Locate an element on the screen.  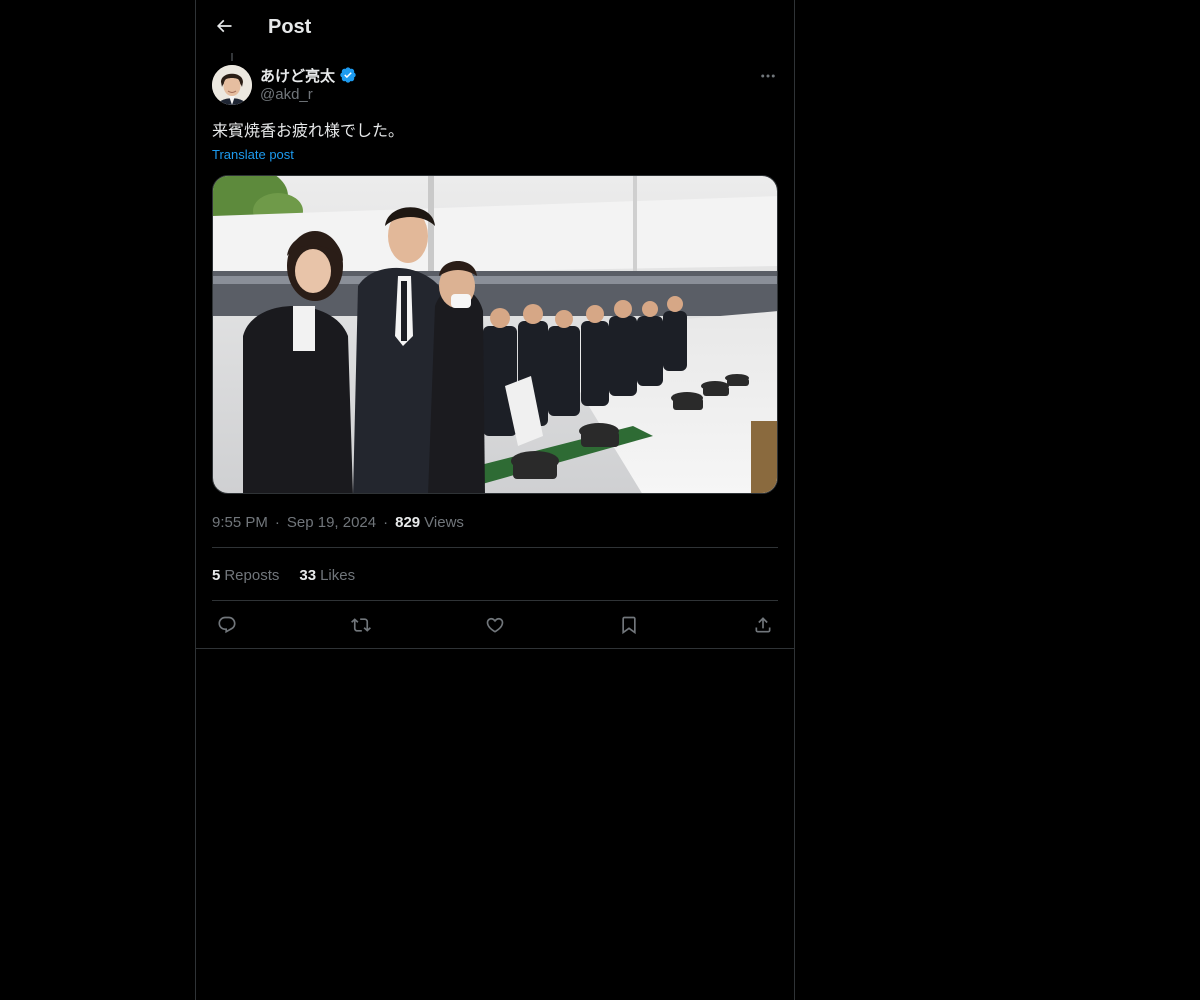
views-count: 829 is located at coordinates (408, 522).